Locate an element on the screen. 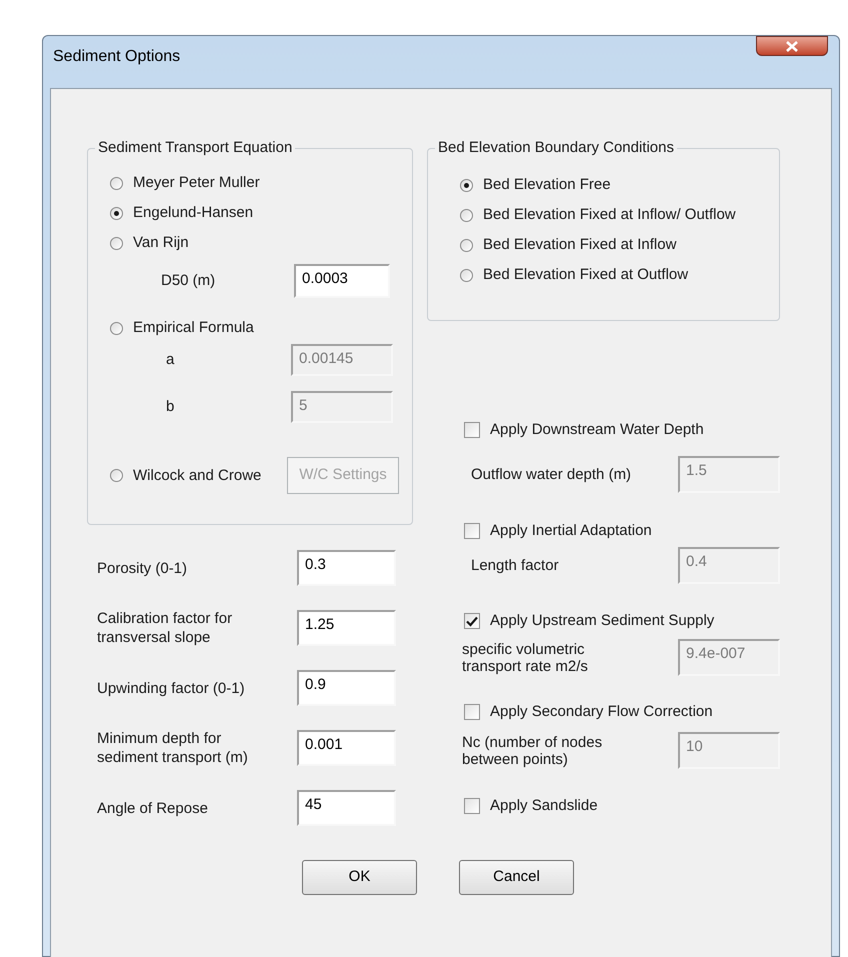 The height and width of the screenshot is (957, 848). input-field: 0.9 is located at coordinates (346, 688).